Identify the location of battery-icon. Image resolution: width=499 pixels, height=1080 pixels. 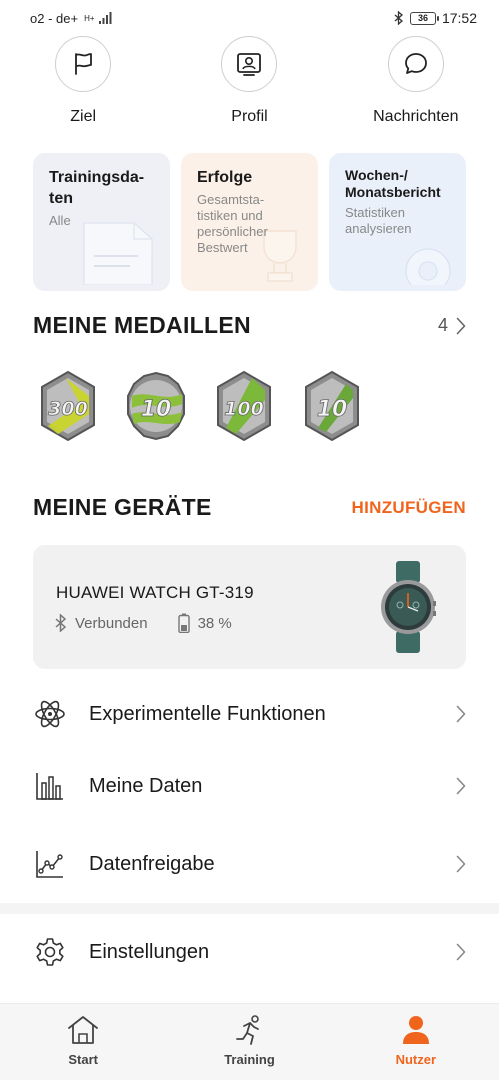
(183, 623).